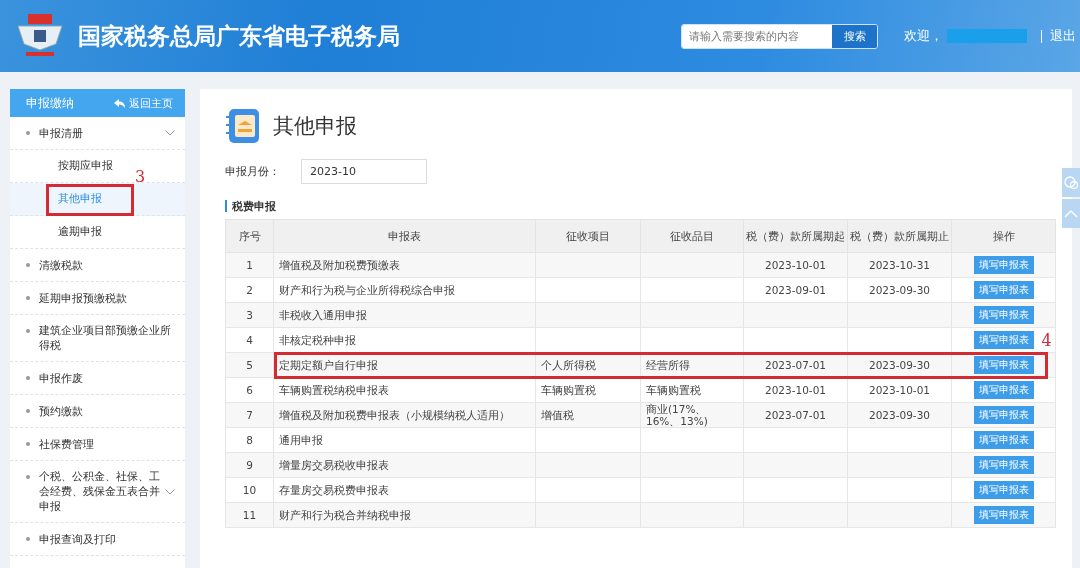  Describe the element at coordinates (50, 103) in the screenshot. I see `sidebar-title: 申报缴纳` at that location.